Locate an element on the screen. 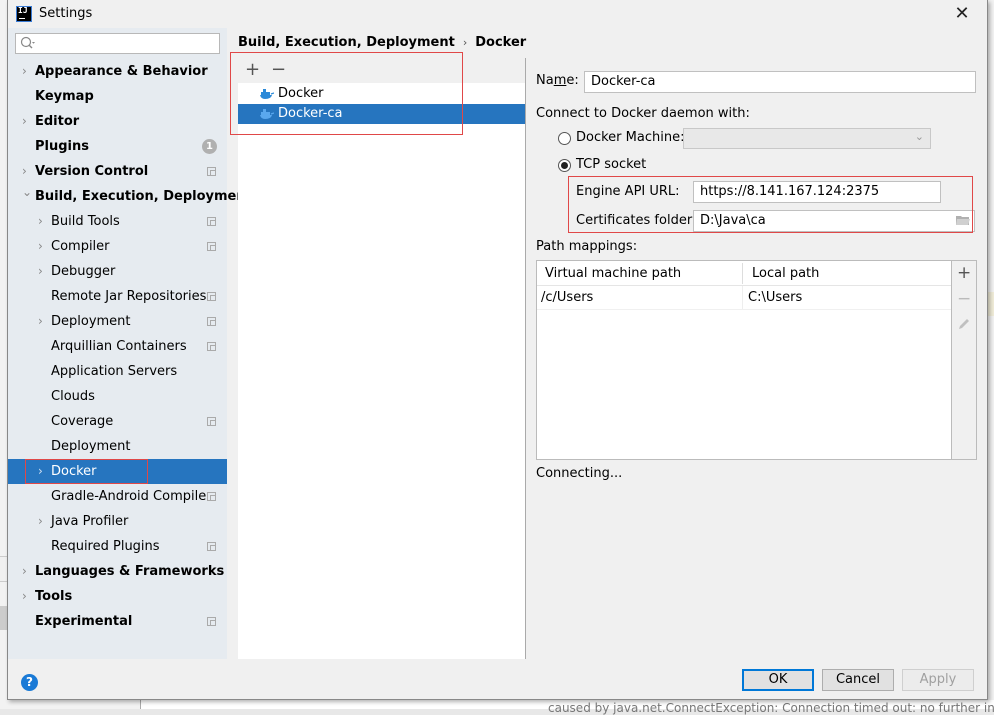  sidebar-item-deployment: › Deployment is located at coordinates (117, 321).